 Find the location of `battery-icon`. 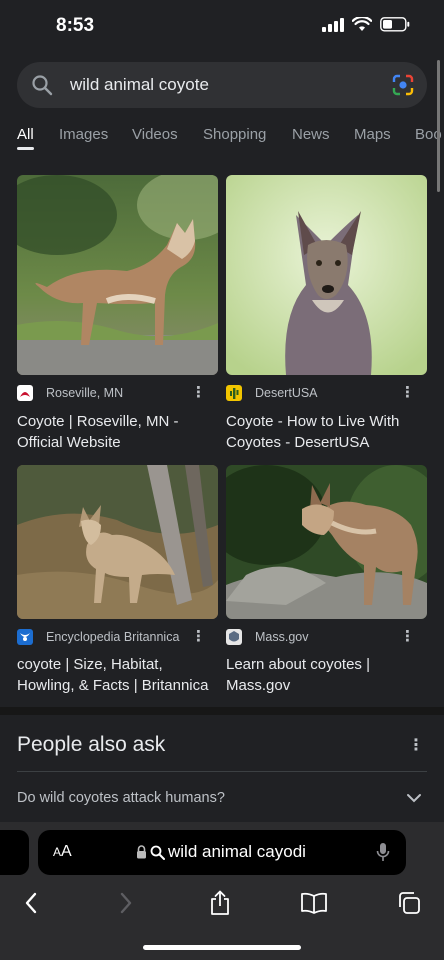

battery-icon is located at coordinates (395, 24).